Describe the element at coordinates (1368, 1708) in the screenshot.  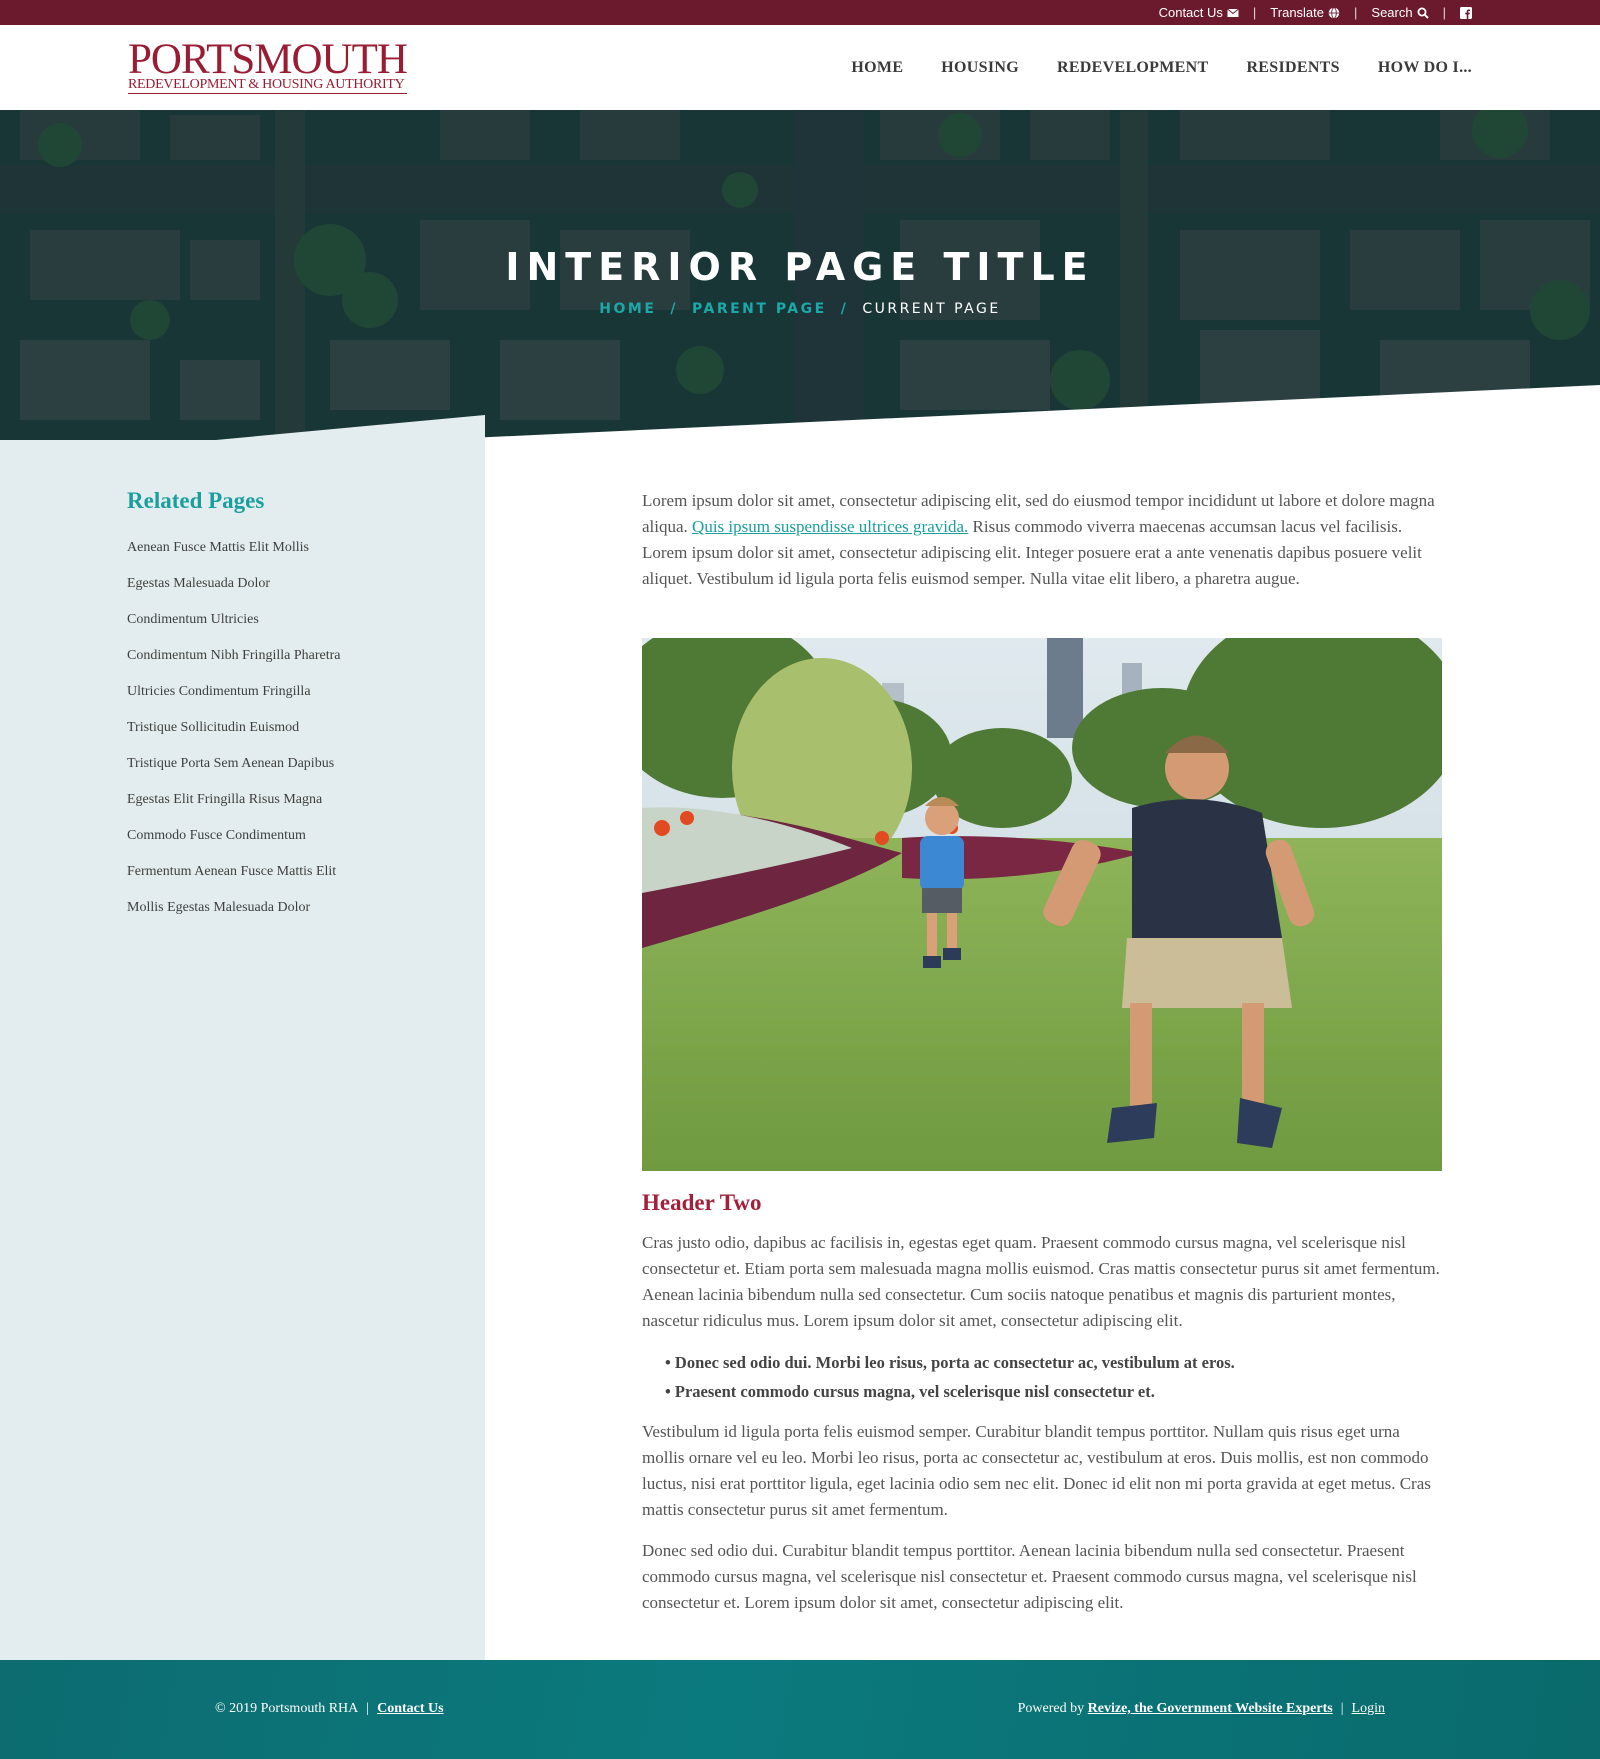
I see `login-link: Login` at that location.